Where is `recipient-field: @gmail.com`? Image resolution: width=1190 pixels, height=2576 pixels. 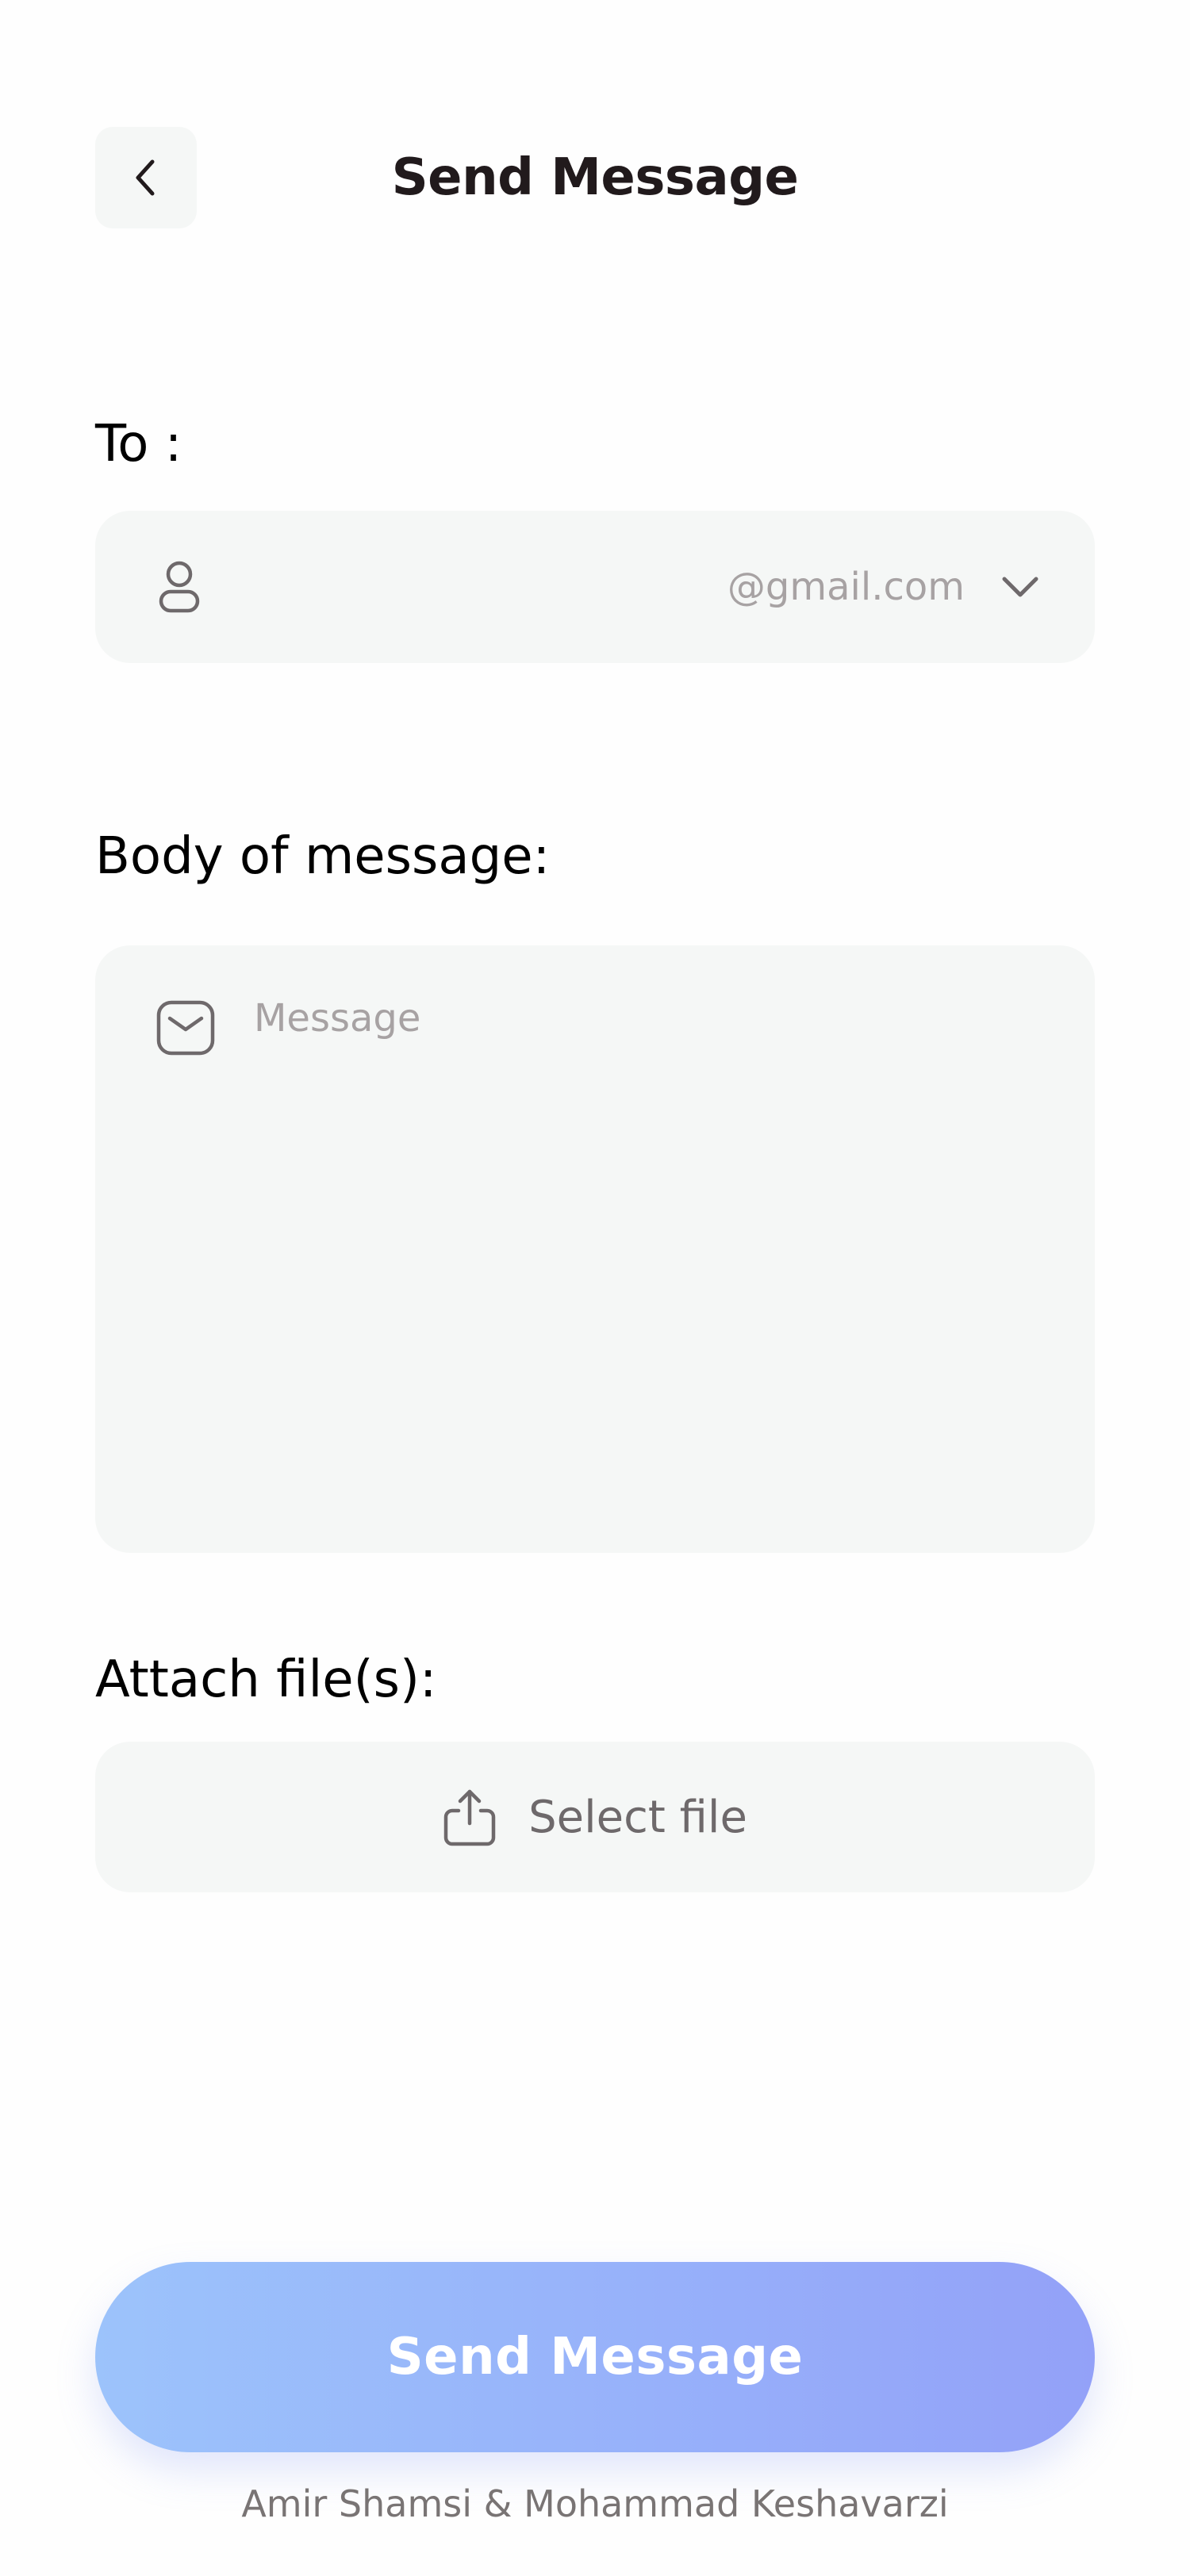
recipient-field: @gmail.com is located at coordinates (595, 587).